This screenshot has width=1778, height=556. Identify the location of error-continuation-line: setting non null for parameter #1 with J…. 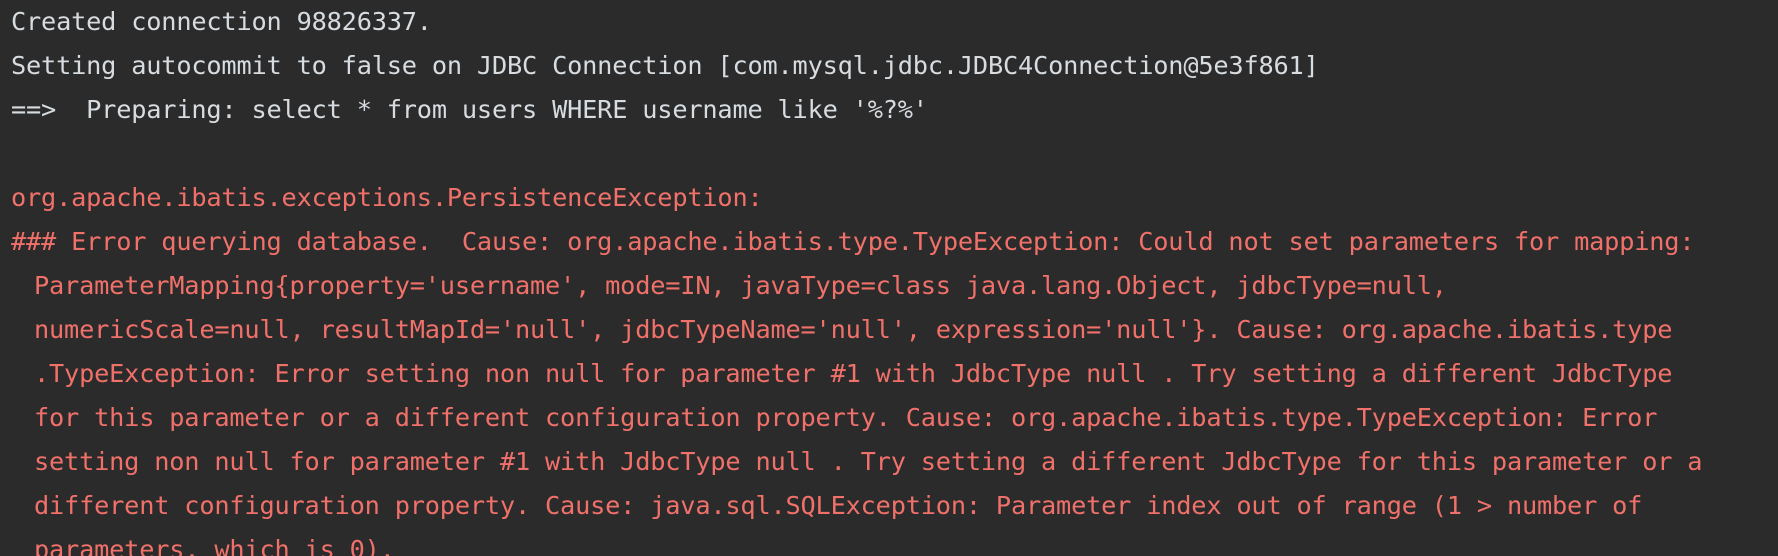
(868, 461).